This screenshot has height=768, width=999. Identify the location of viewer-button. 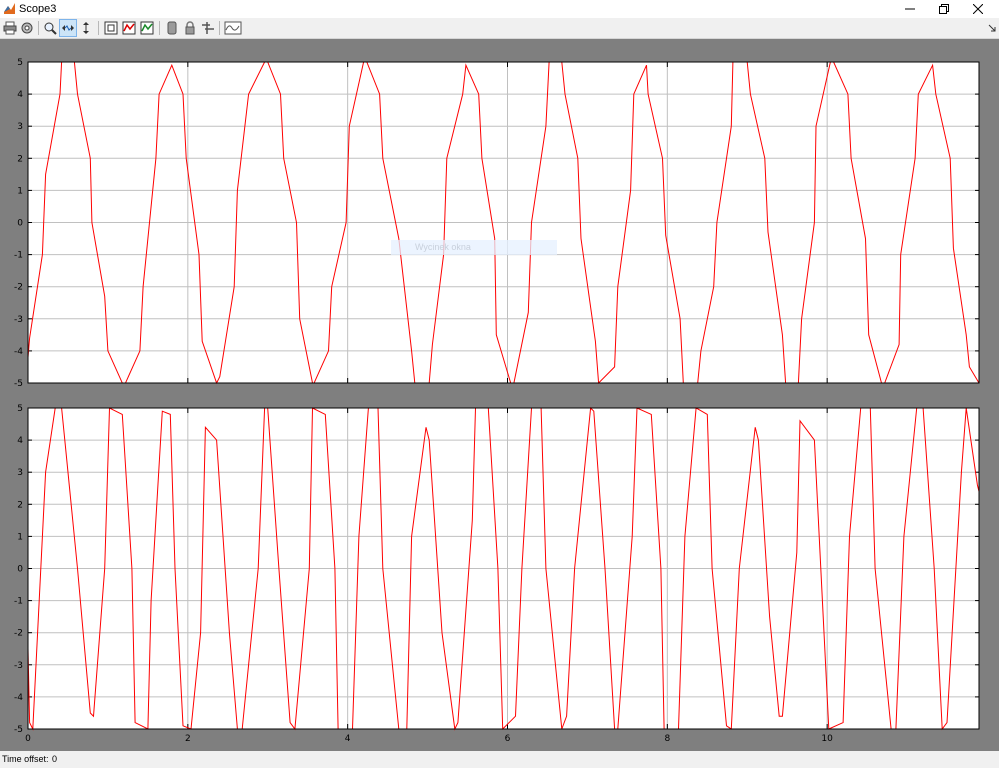
(232, 28).